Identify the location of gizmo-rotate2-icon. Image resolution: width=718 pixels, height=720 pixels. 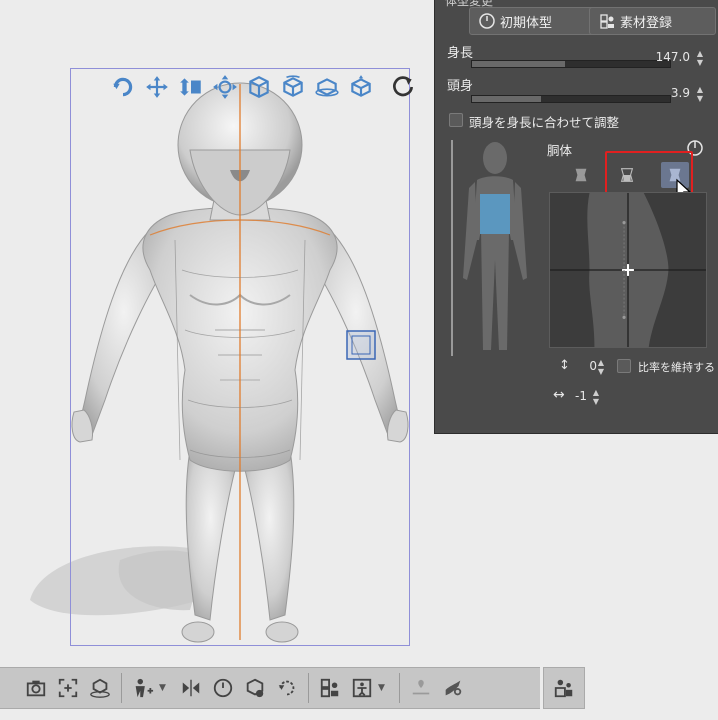
(293, 87).